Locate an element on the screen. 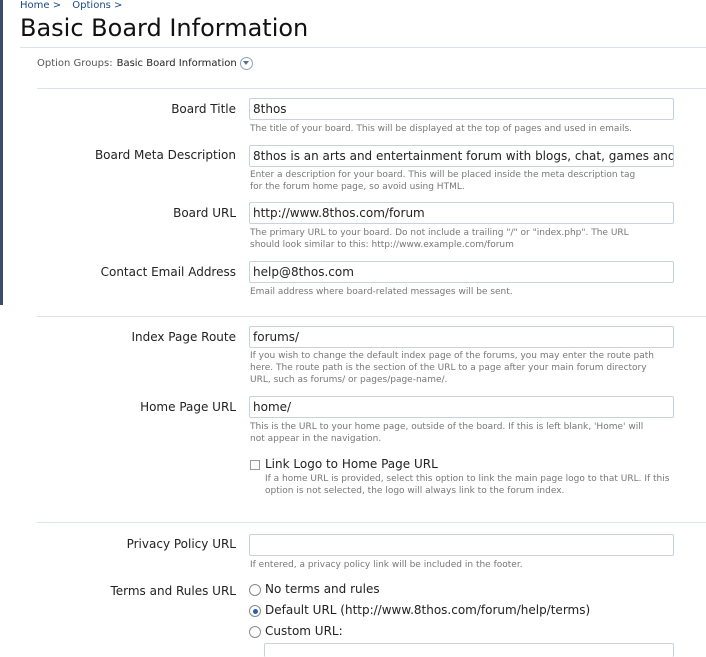  terms-custom-radio is located at coordinates (255, 632).